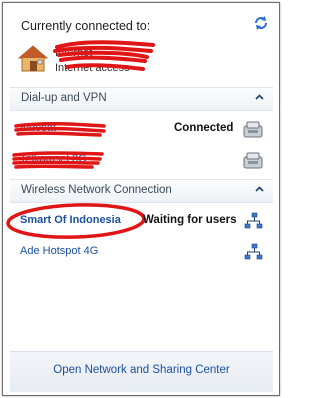 This screenshot has width=320, height=398. Describe the element at coordinates (96, 190) in the screenshot. I see `section-label: Wireless Network Connection` at that location.